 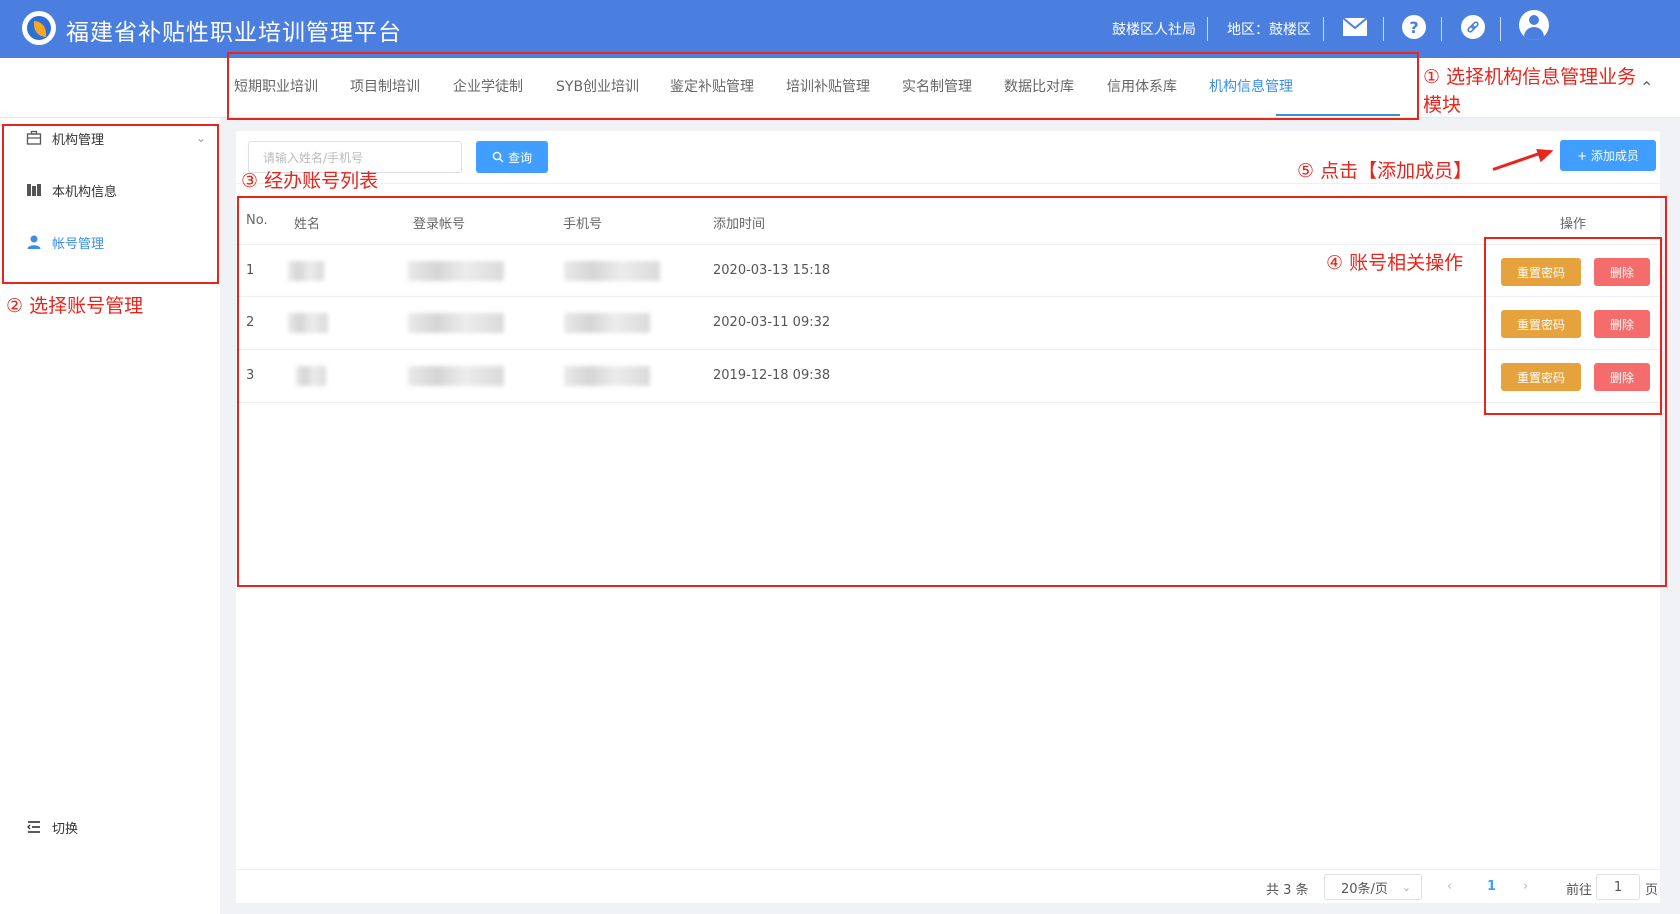 What do you see at coordinates (34, 242) in the screenshot?
I see `user-icon` at bounding box center [34, 242].